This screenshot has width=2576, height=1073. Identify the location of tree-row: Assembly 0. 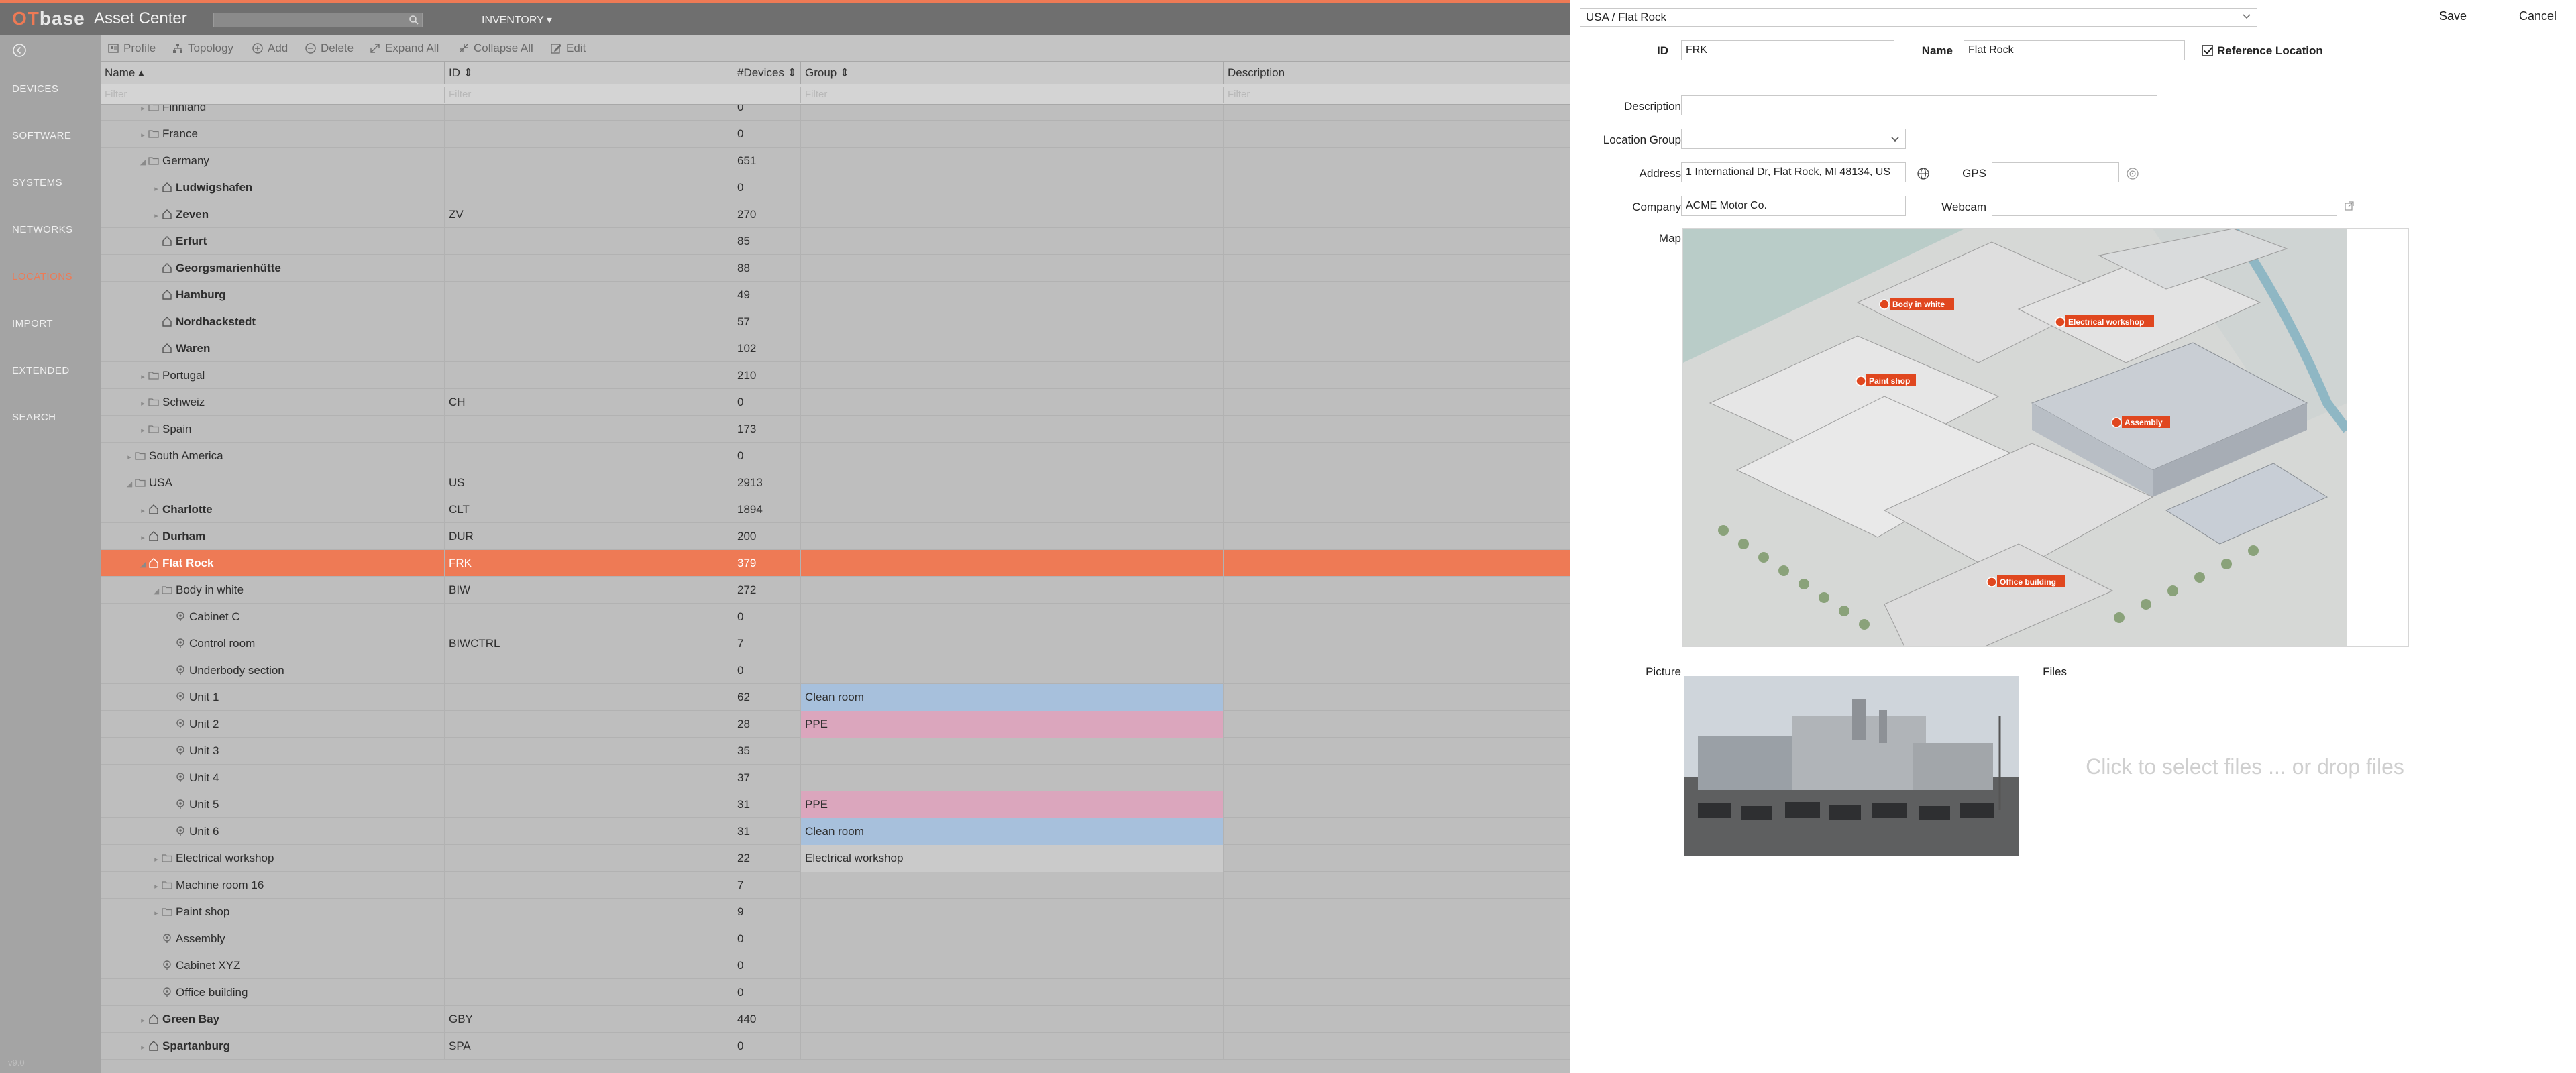
(835, 938).